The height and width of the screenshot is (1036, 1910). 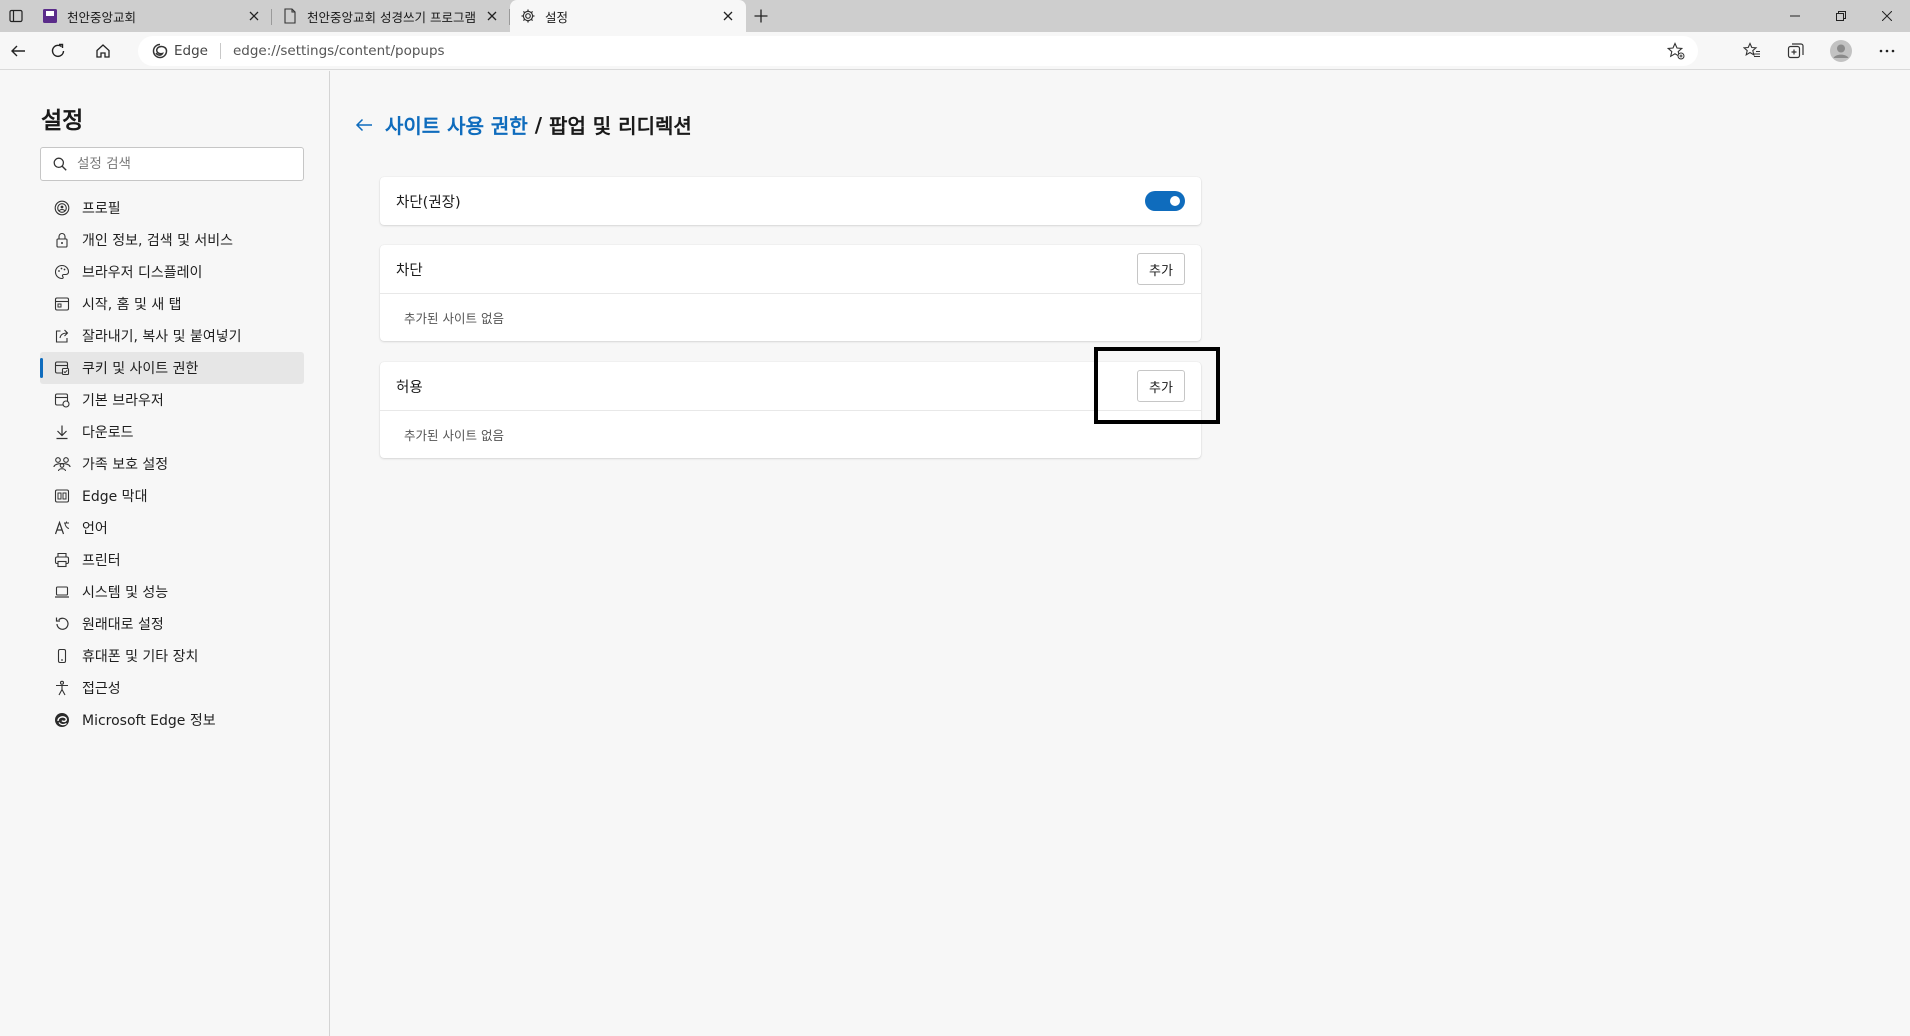 I want to click on reset-icon, so click(x=62, y=624).